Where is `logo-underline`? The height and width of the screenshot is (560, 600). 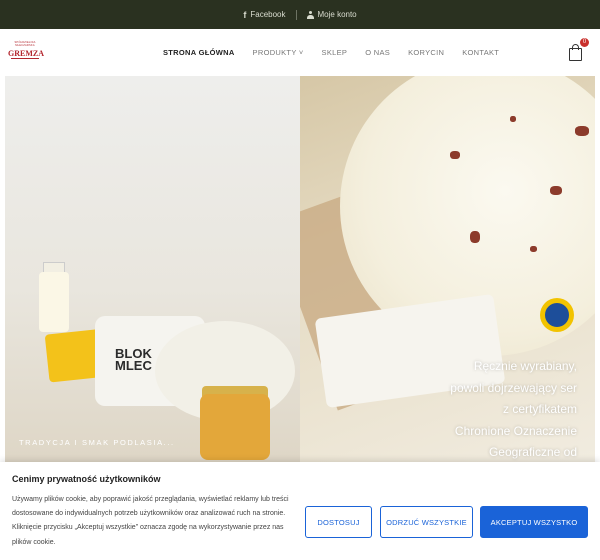 logo-underline is located at coordinates (25, 58).